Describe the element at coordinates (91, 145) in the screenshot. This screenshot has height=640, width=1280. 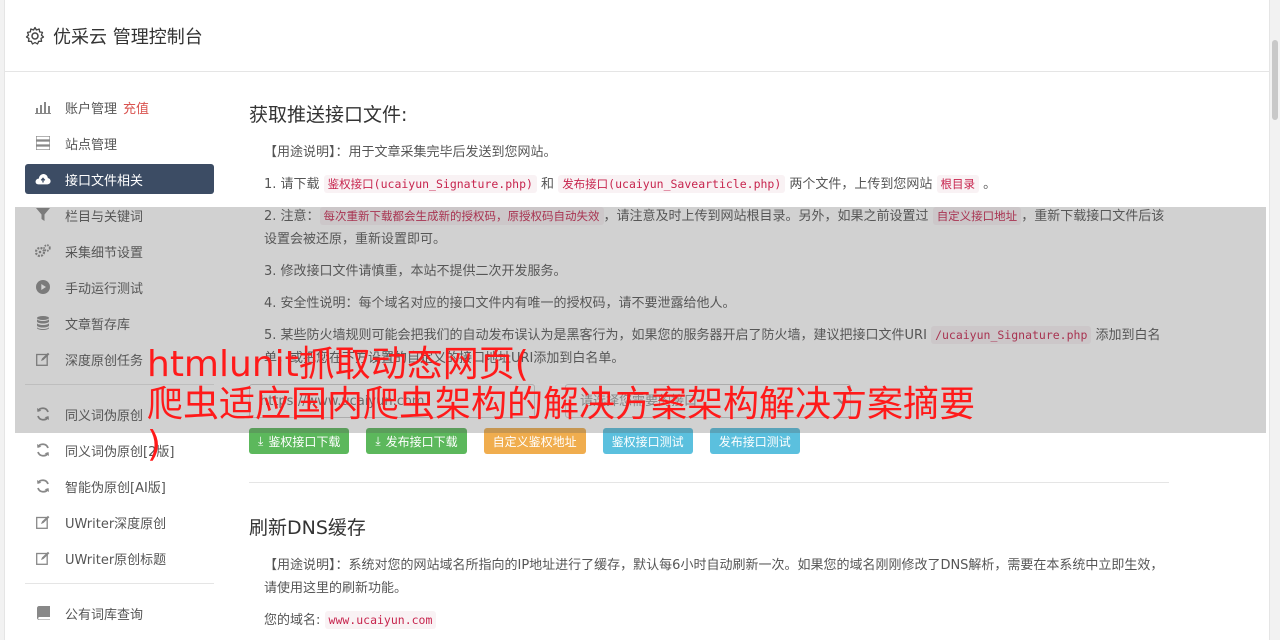
I see `sidebar-item-label: 站点管理` at that location.